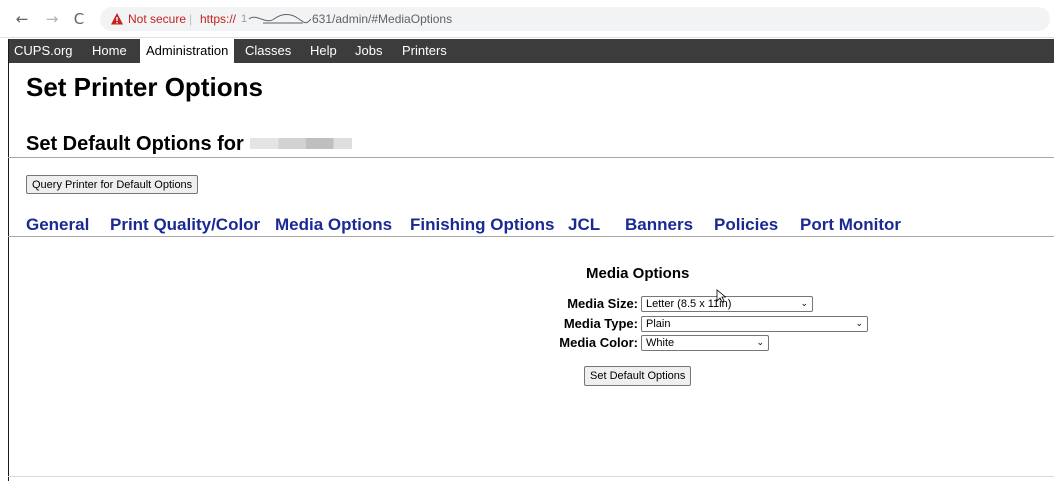 The height and width of the screenshot is (481, 1054). What do you see at coordinates (584, 225) in the screenshot?
I see `tab-jcl: JCL` at bounding box center [584, 225].